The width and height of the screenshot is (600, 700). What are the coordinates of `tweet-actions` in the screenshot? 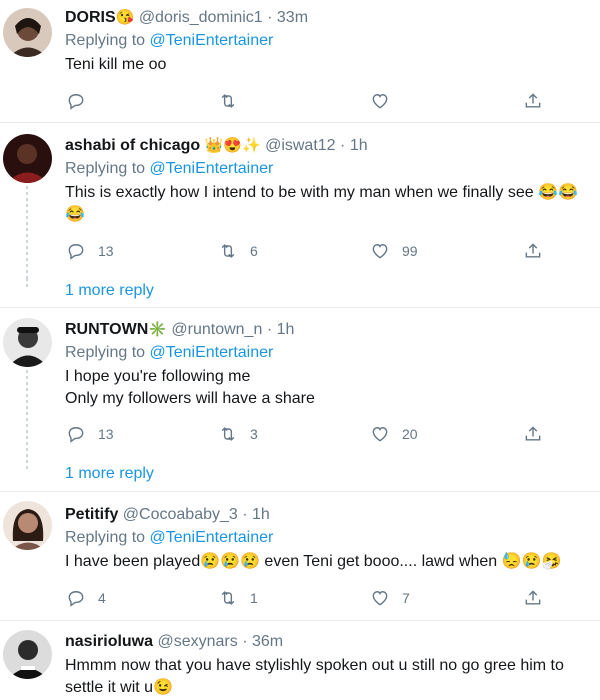 It's located at (300, 101).